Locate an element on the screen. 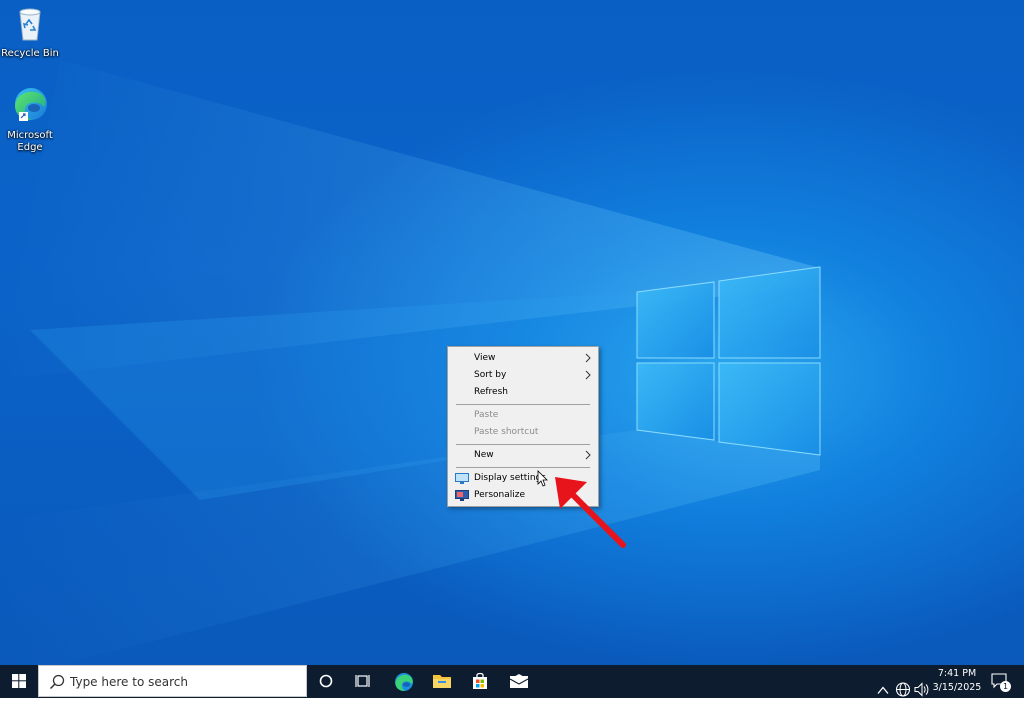  taskbar-mail-button is located at coordinates (518, 681).